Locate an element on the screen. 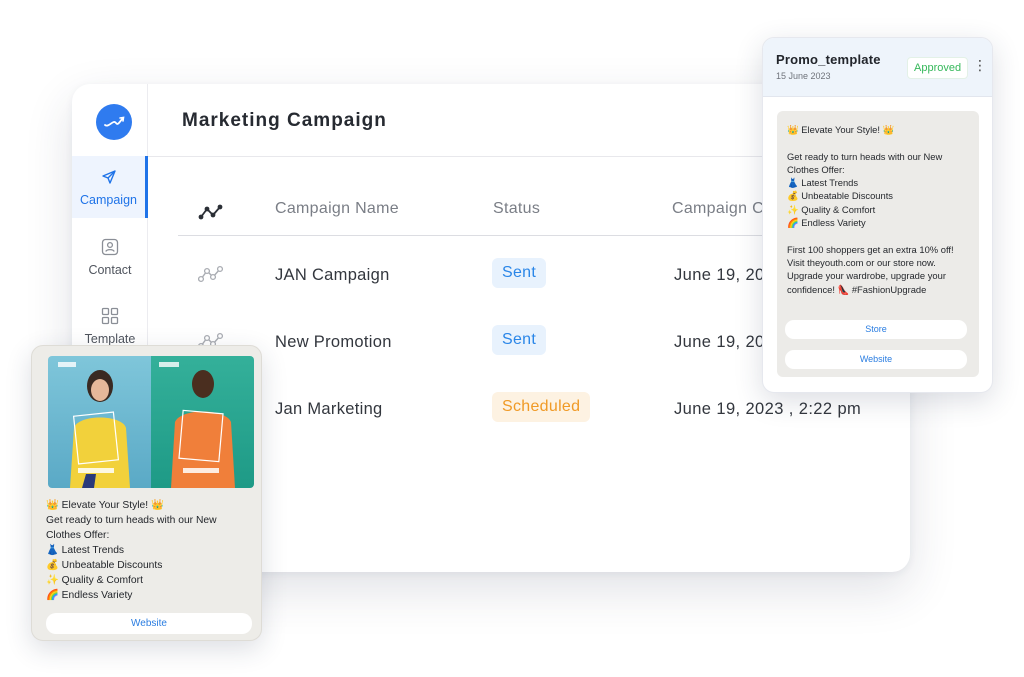  promo-image is located at coordinates (151, 422).